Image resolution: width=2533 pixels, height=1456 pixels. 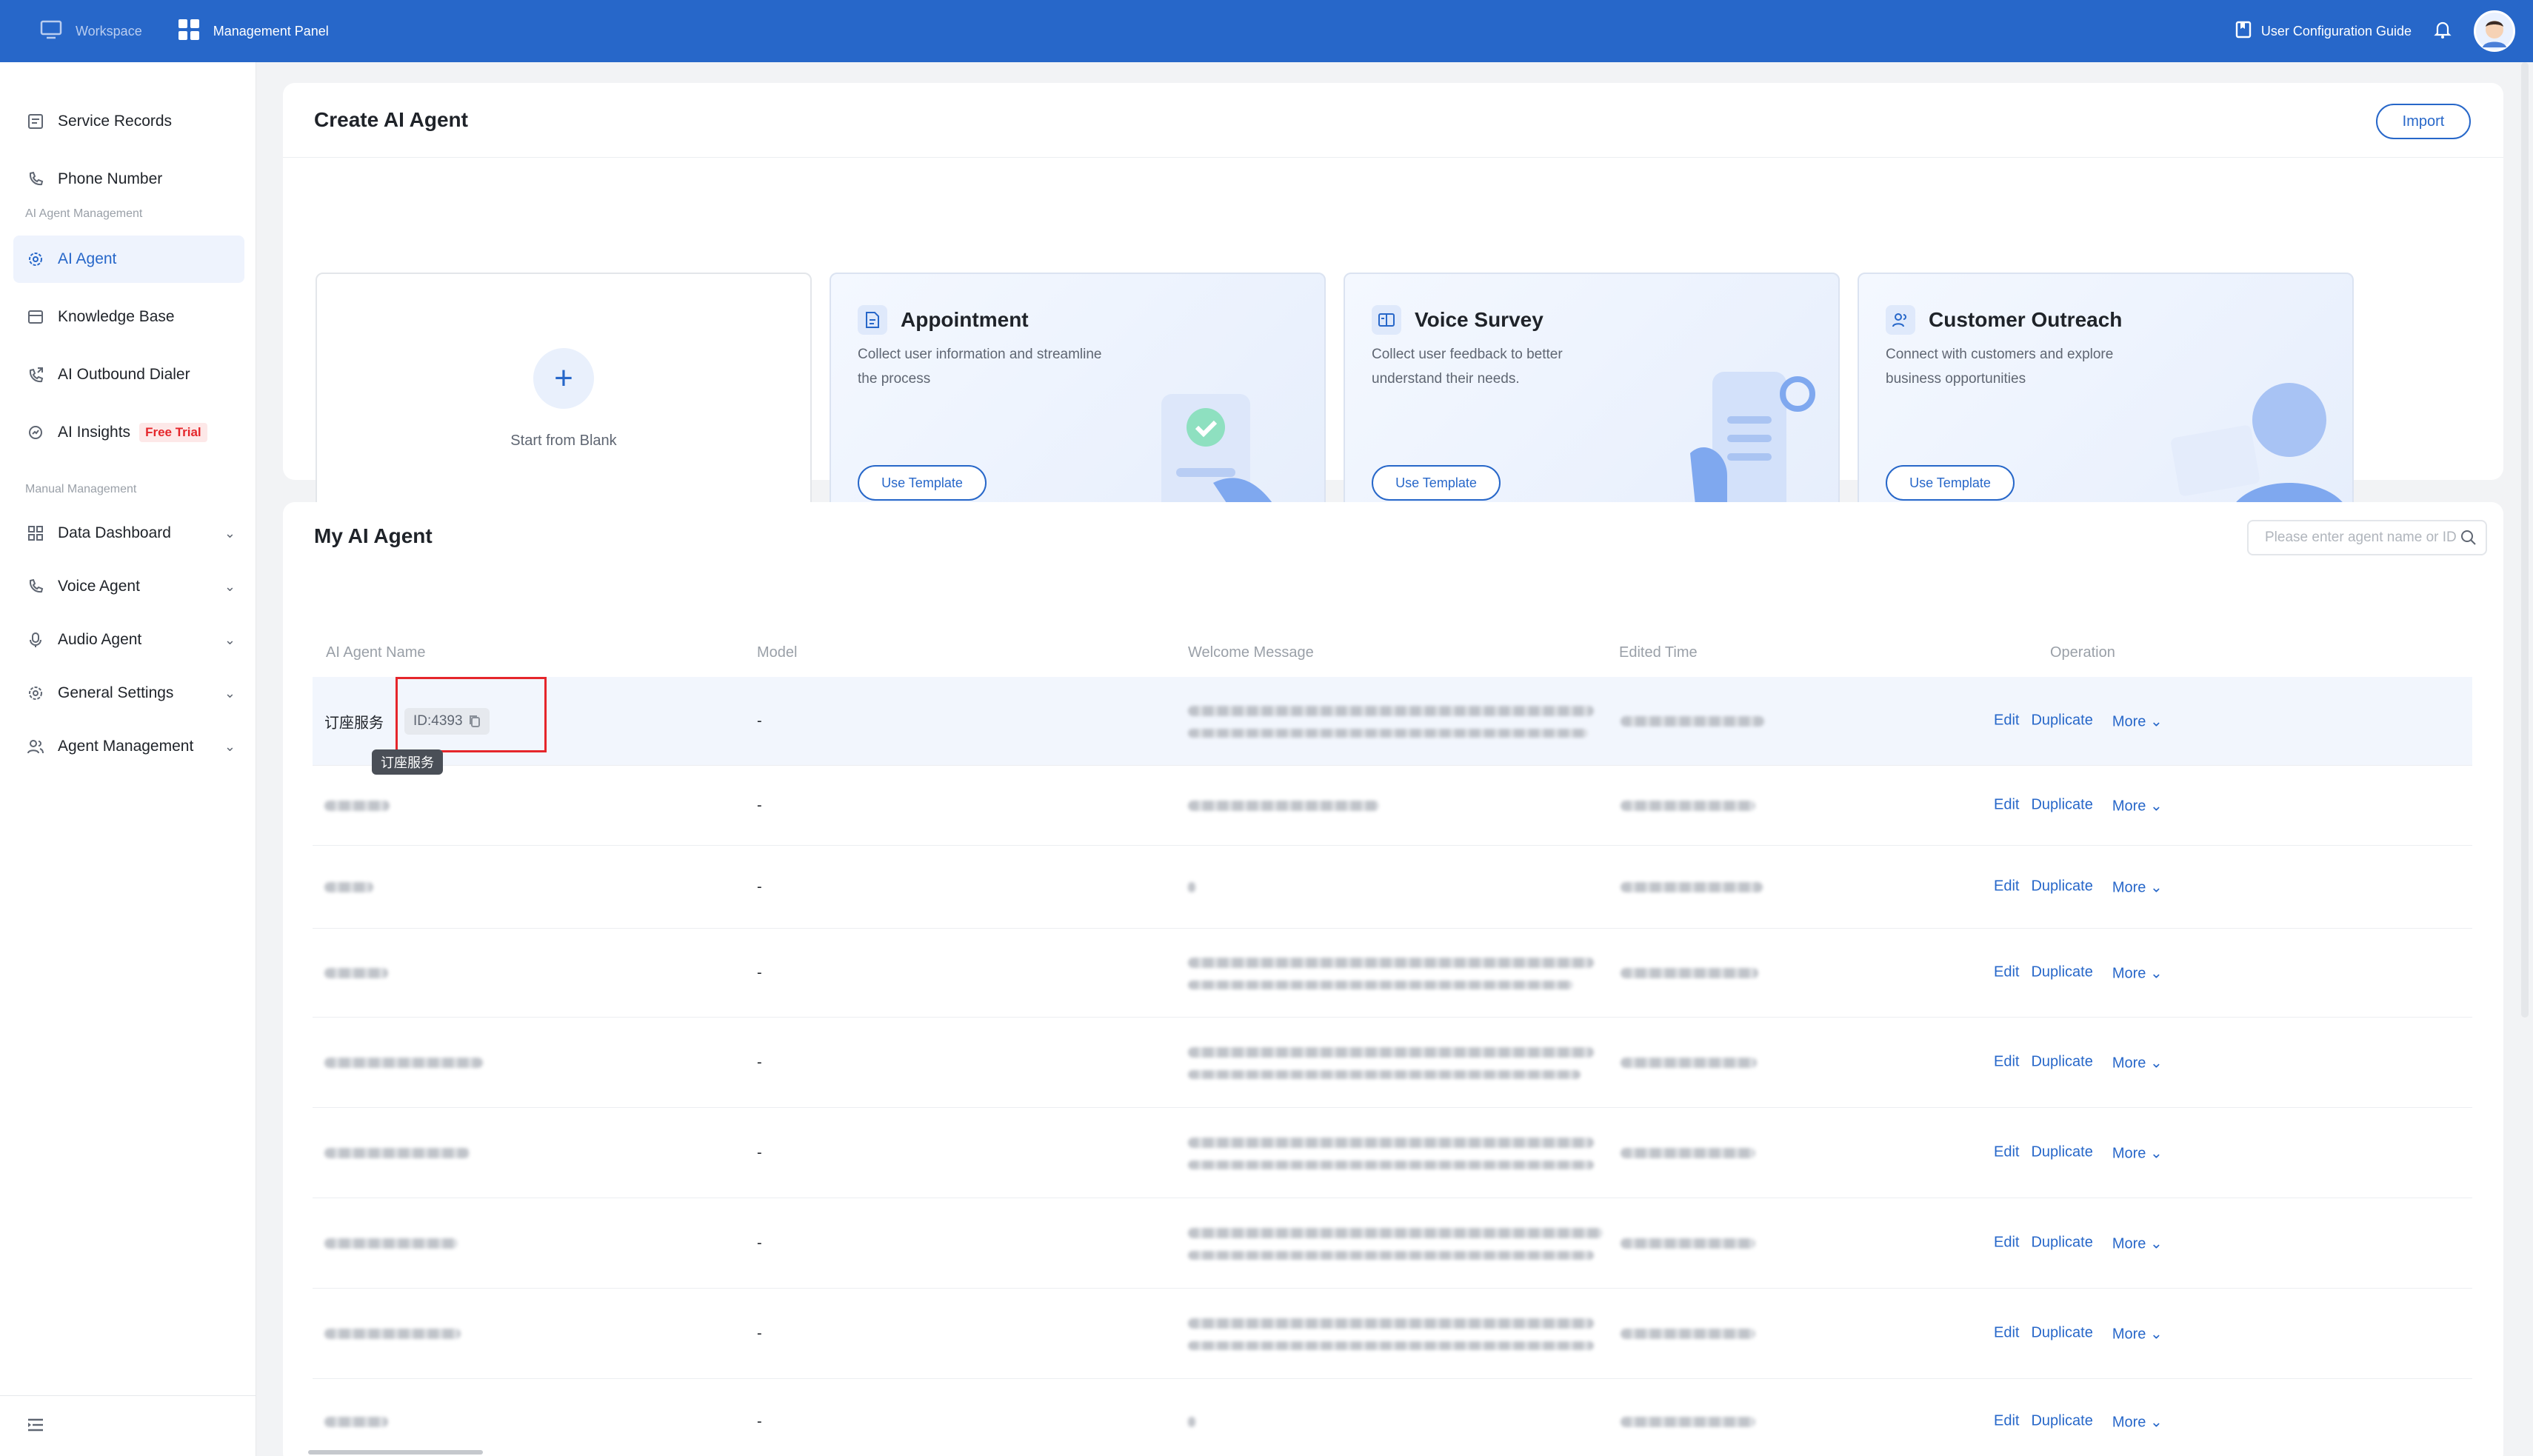 I want to click on collapse-menu-icon, so click(x=35, y=1427).